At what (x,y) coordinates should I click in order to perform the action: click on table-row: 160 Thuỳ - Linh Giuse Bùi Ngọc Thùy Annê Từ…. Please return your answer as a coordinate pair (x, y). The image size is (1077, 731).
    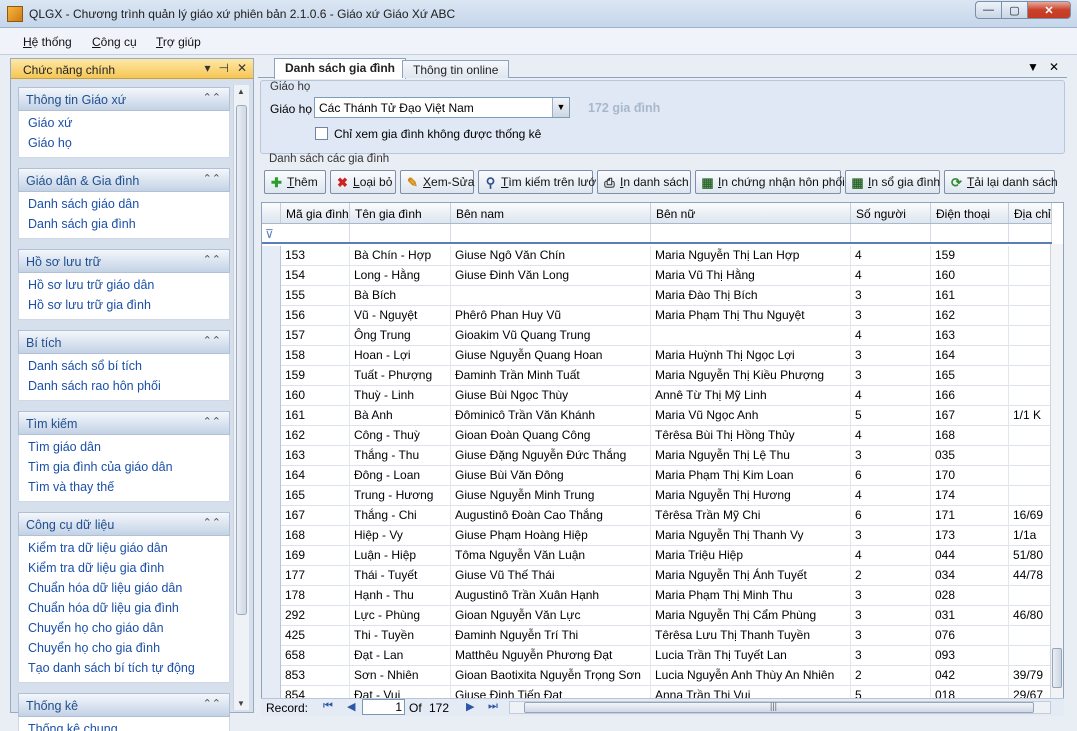
    Looking at the image, I should click on (657, 396).